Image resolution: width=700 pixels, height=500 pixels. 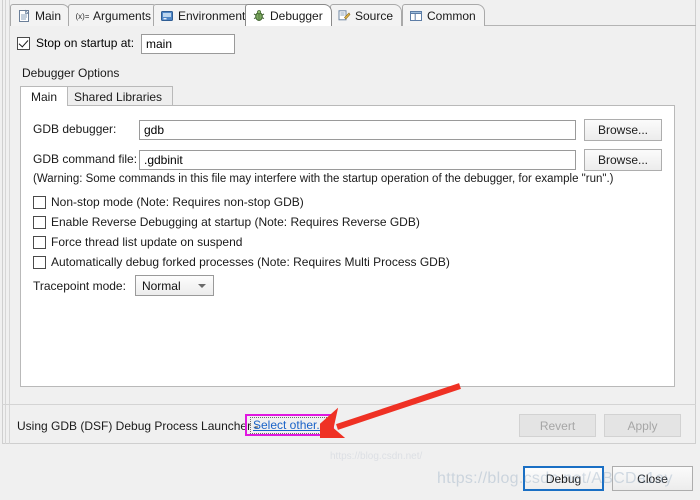 I want to click on tracepoint-mode-select: Normal, so click(x=174, y=285).